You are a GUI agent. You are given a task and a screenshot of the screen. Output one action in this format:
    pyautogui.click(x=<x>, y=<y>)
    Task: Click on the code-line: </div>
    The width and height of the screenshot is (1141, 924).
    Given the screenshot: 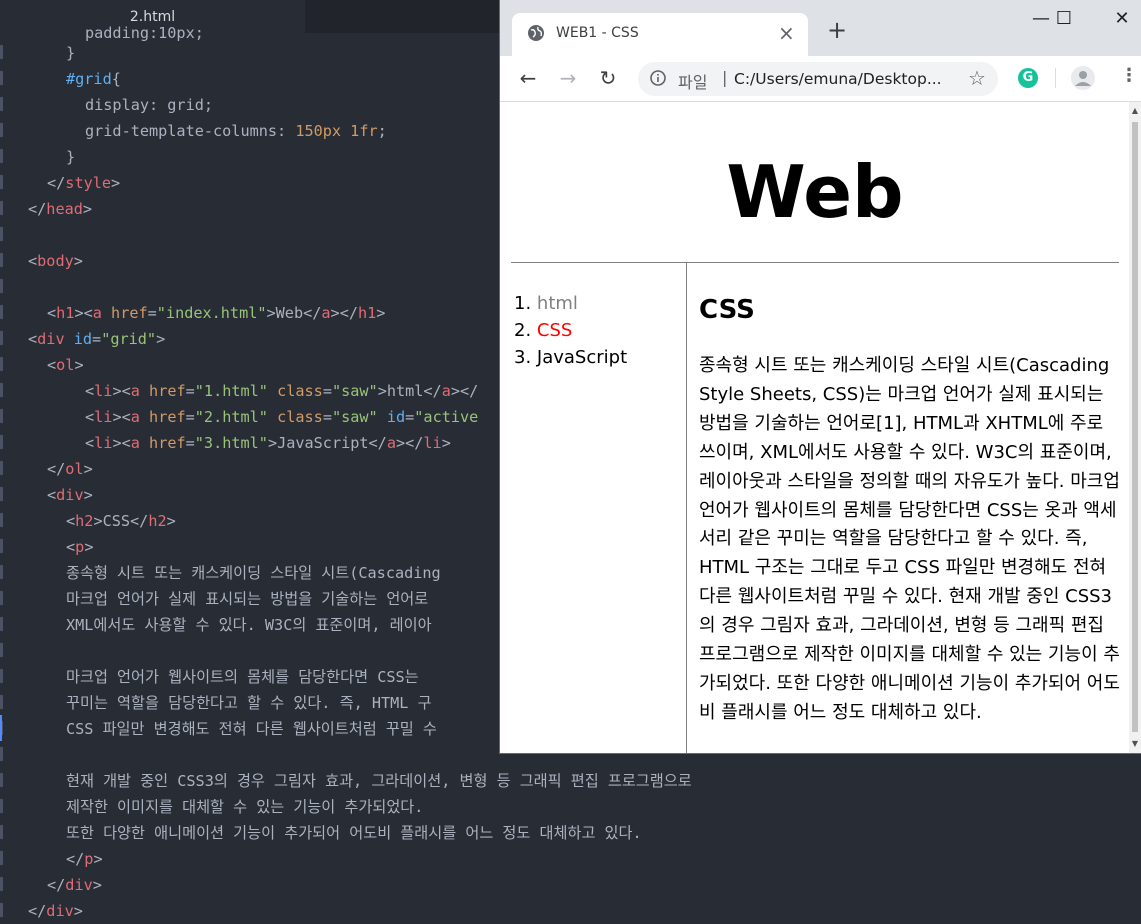 What is the action you would take?
    pyautogui.click(x=55, y=911)
    